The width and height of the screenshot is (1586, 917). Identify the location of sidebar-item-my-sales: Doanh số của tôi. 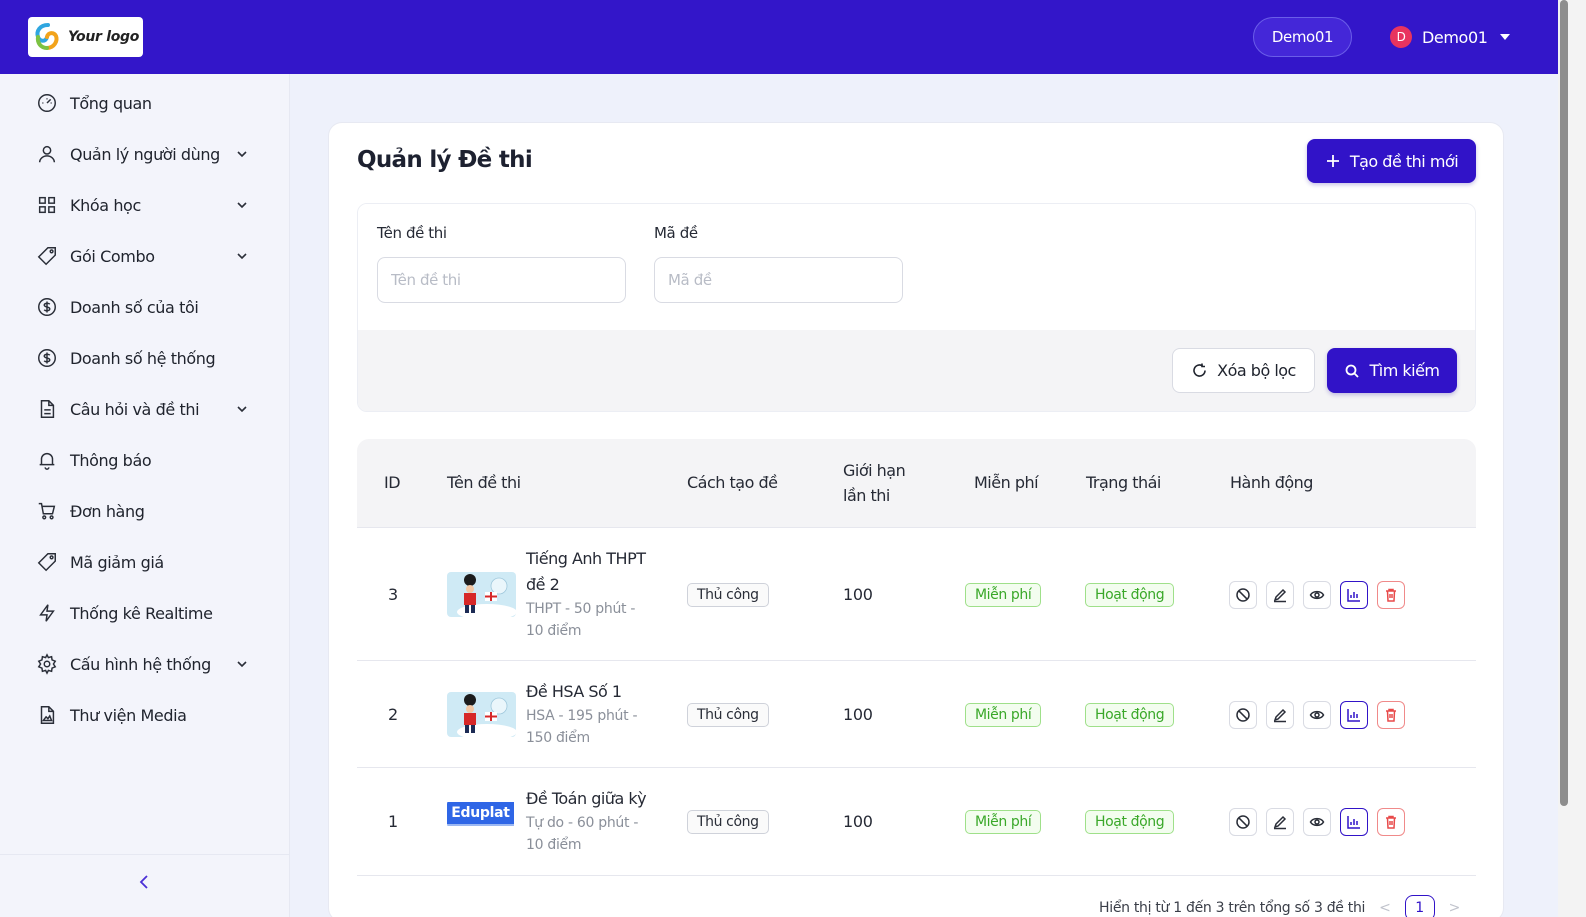
(151, 307).